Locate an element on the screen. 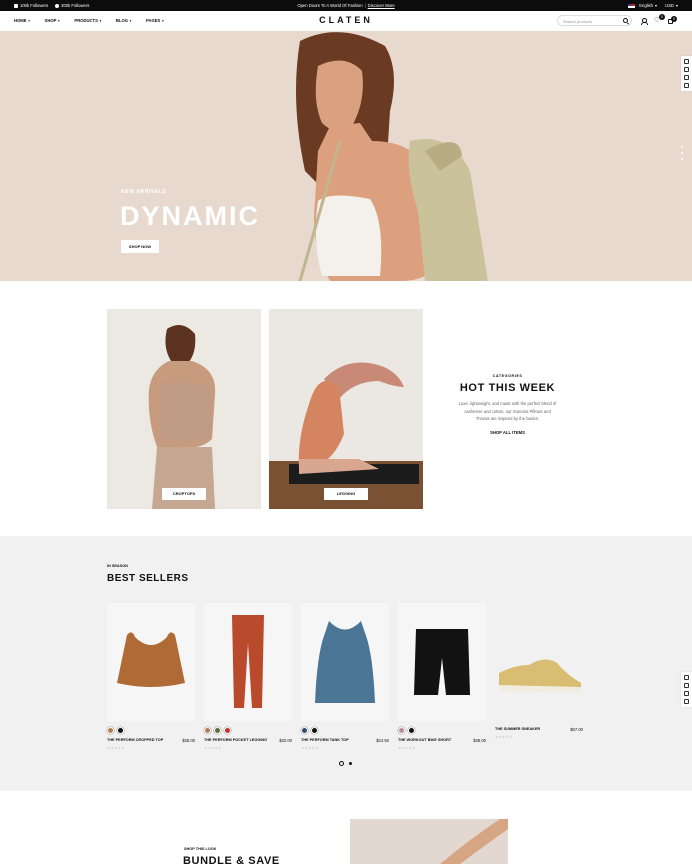 This screenshot has height=864, width=692. discover-more-link: Discover More is located at coordinates (381, 5).